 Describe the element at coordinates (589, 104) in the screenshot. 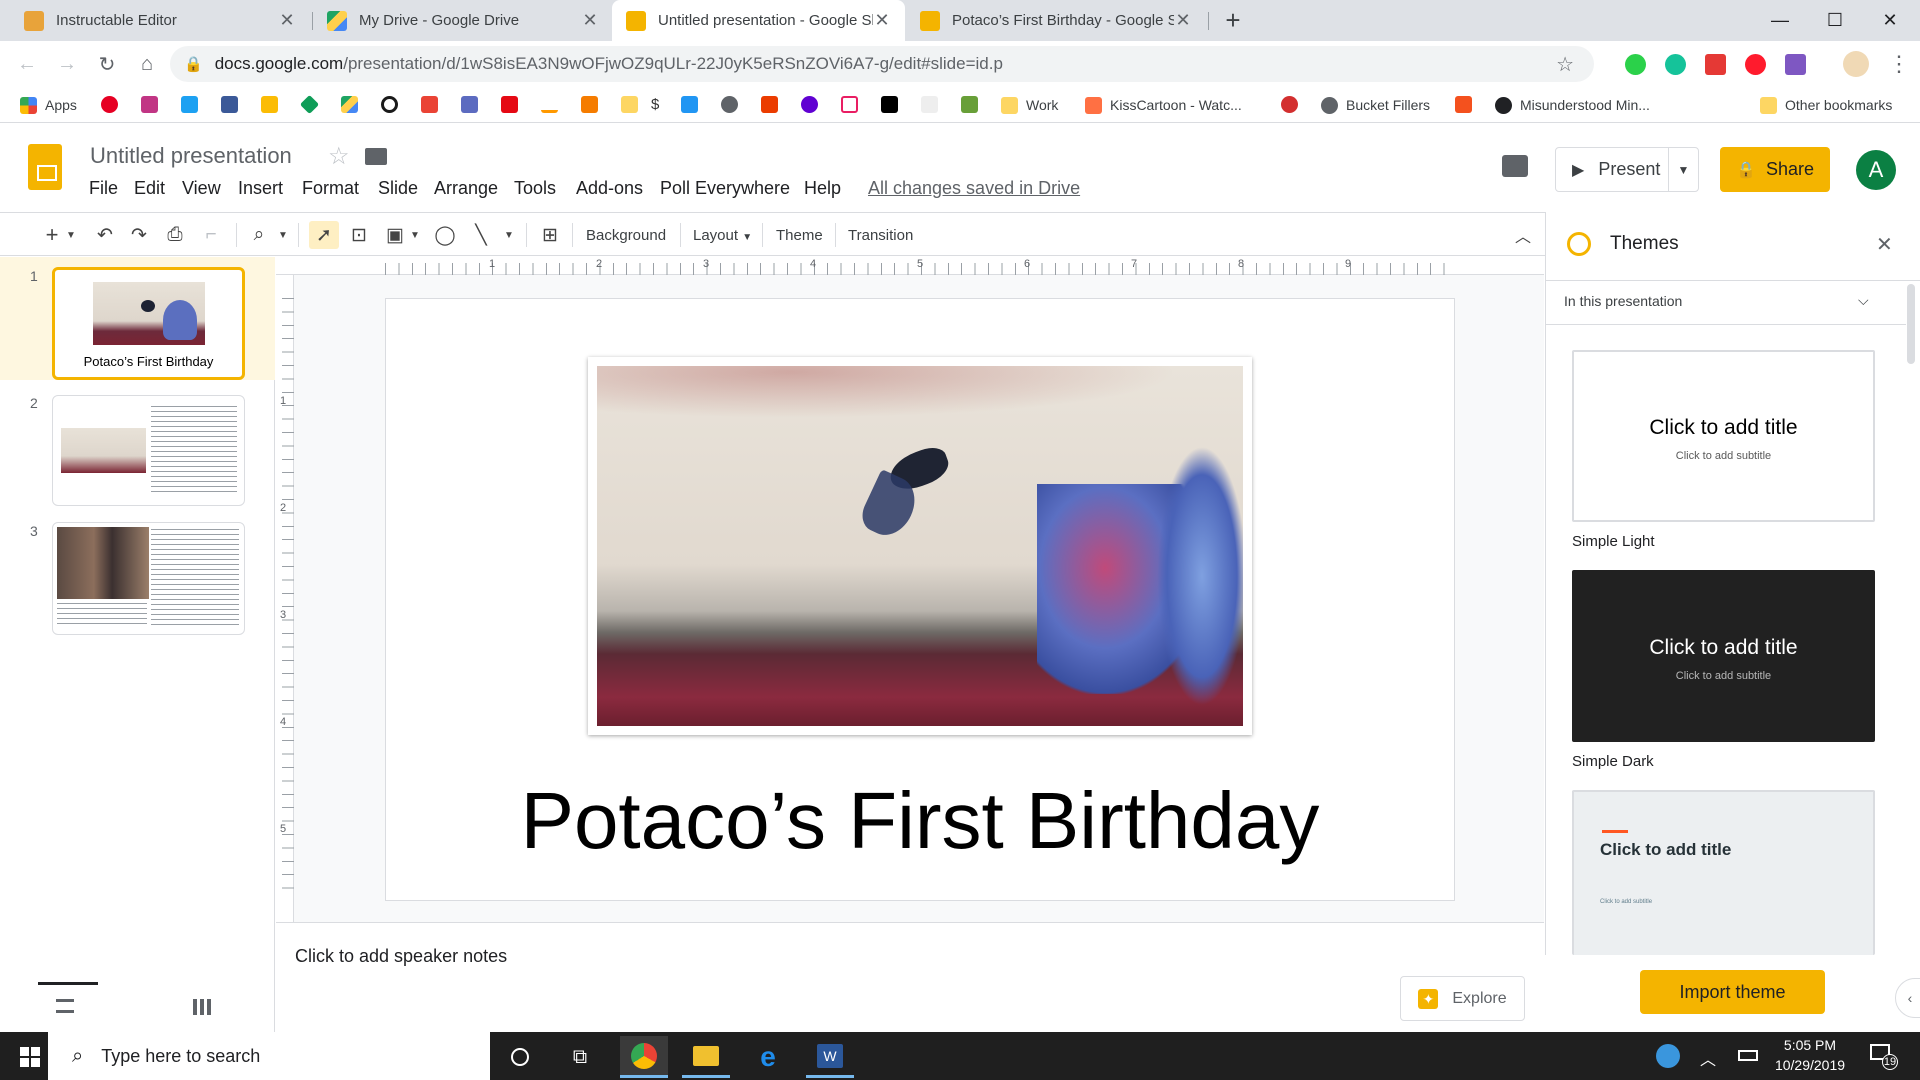

I see `stack-icon` at that location.